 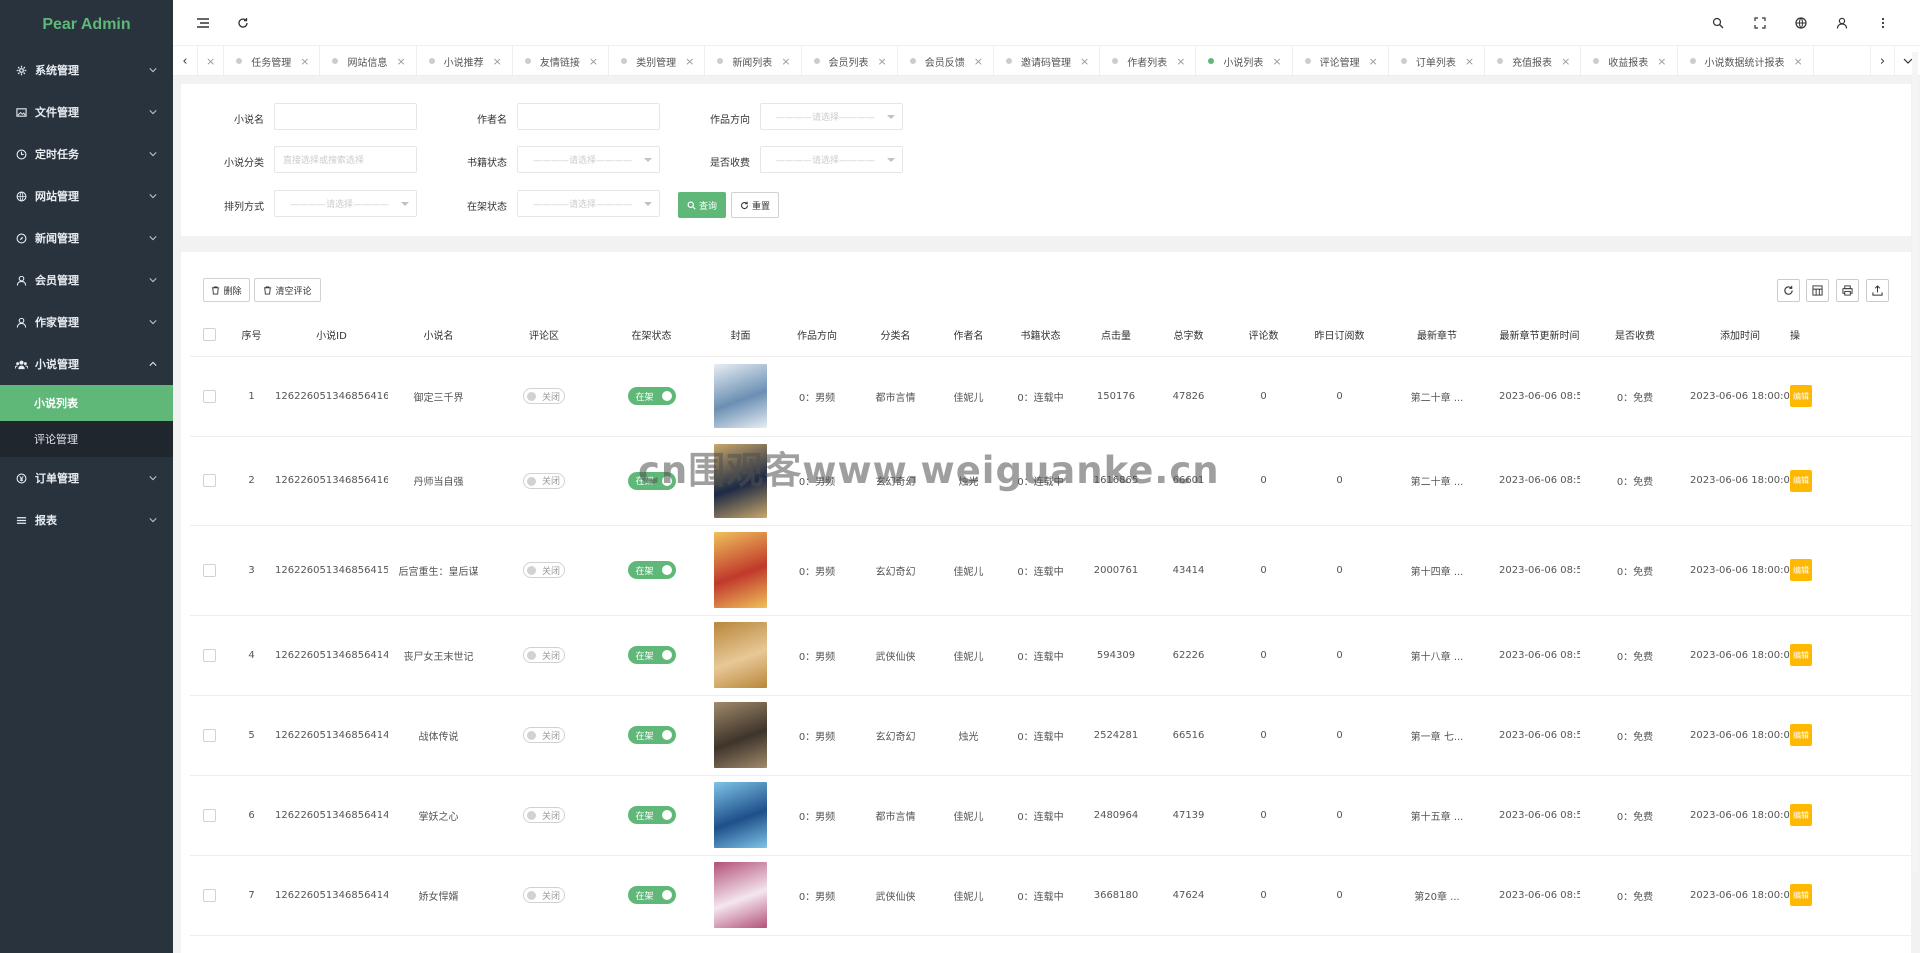 What do you see at coordinates (345, 203) in the screenshot?
I see `sort-select: ————请选择————` at bounding box center [345, 203].